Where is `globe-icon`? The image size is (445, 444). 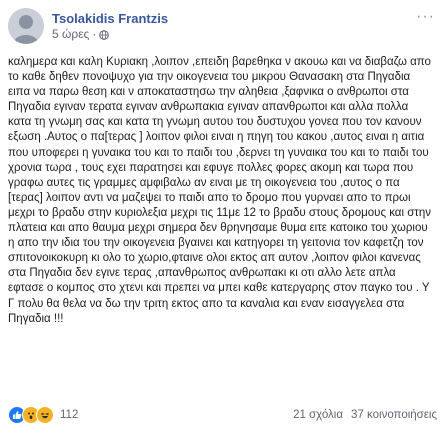
globe-icon is located at coordinates (104, 34).